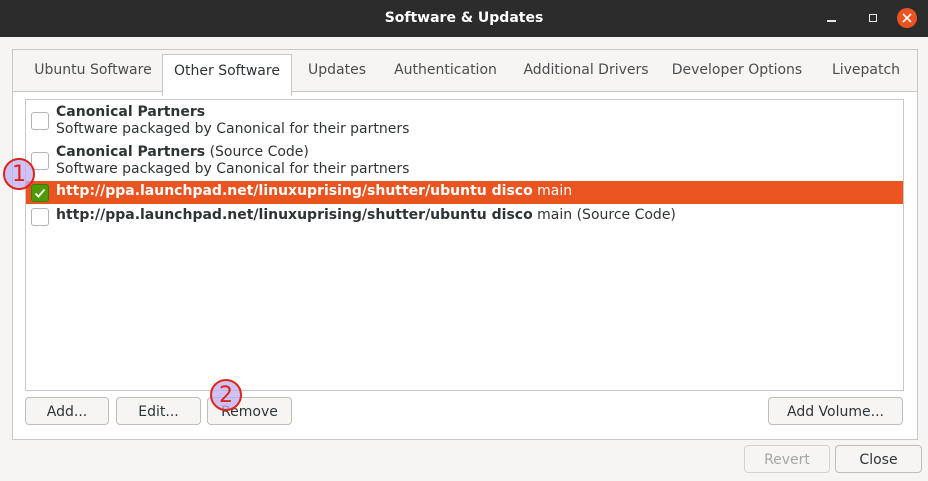 Image resolution: width=928 pixels, height=481 pixels. What do you see at coordinates (604, 215) in the screenshot?
I see `source-suffix: main (Source Code)` at bounding box center [604, 215].